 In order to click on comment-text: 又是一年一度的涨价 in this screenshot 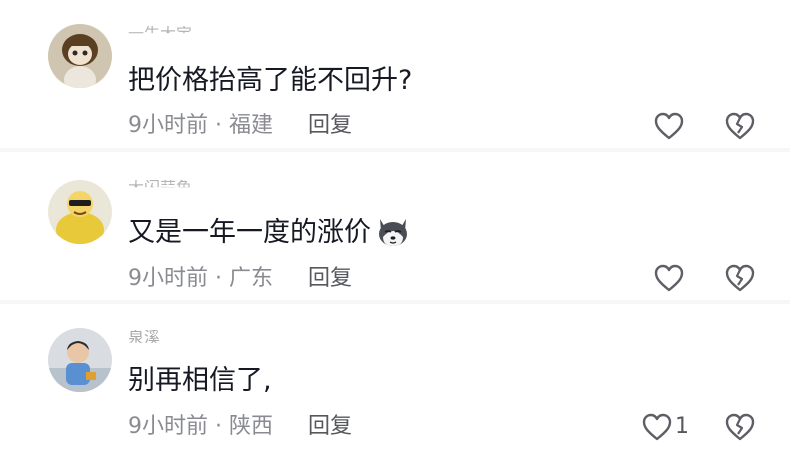, I will do `click(269, 233)`.